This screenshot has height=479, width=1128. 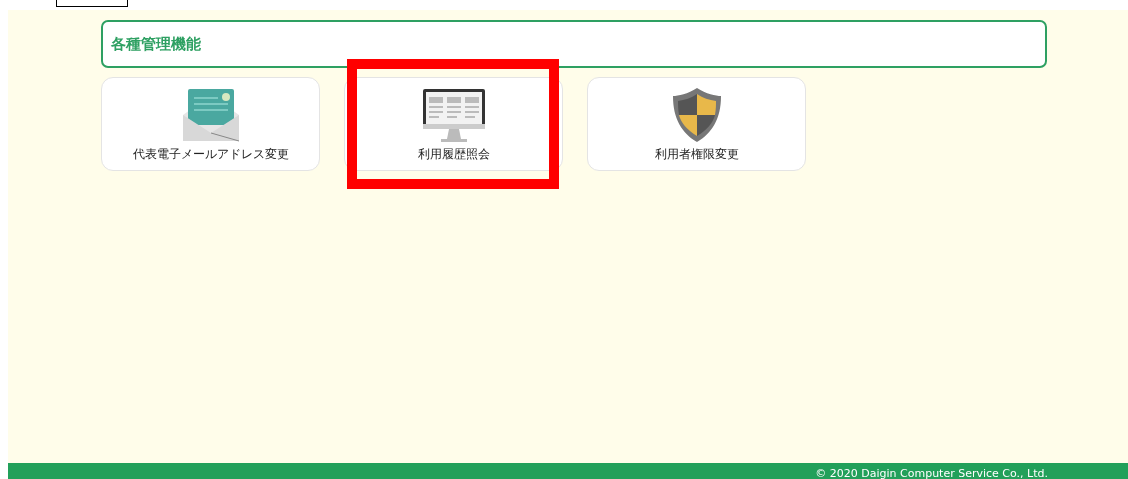 What do you see at coordinates (453, 115) in the screenshot?
I see `monitor-icon` at bounding box center [453, 115].